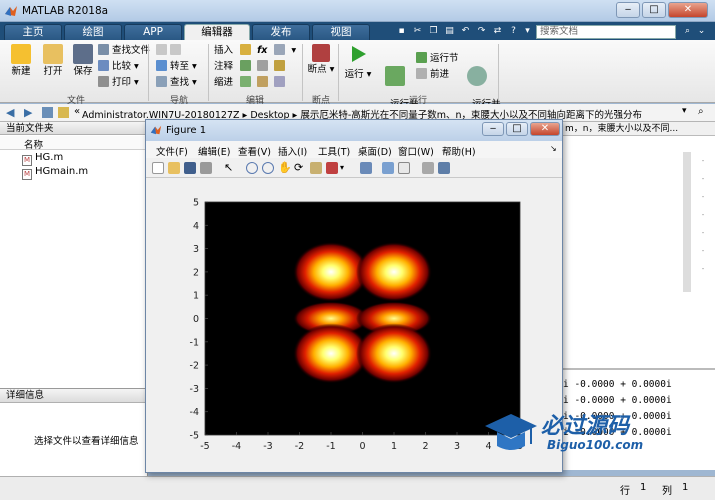  What do you see at coordinates (55, 173) in the screenshot?
I see `file-item-hgmain: M HGmain.m` at bounding box center [55, 173].